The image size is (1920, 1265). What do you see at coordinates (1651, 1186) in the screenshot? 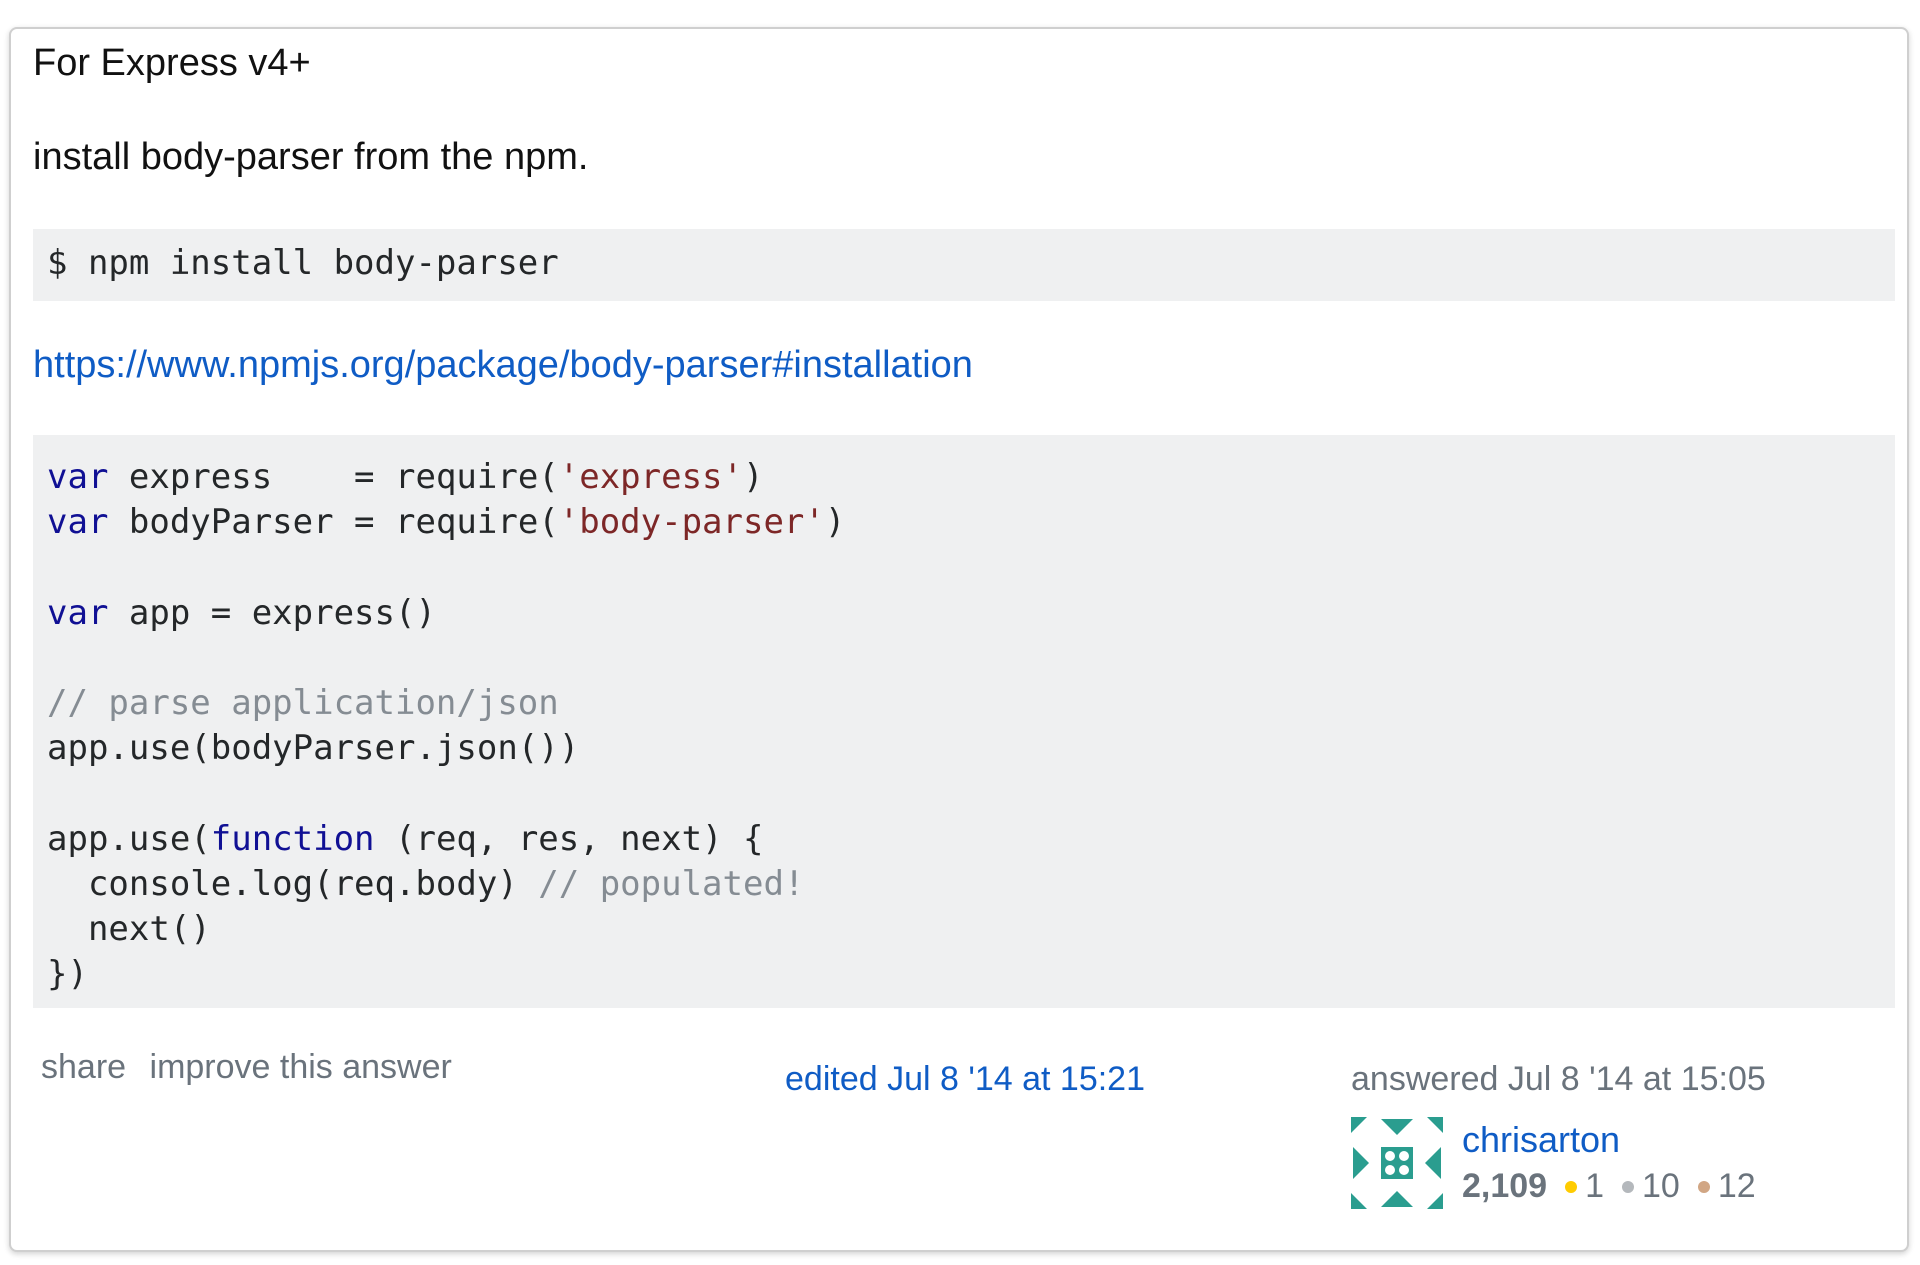
I see `silver-badges: 10` at bounding box center [1651, 1186].